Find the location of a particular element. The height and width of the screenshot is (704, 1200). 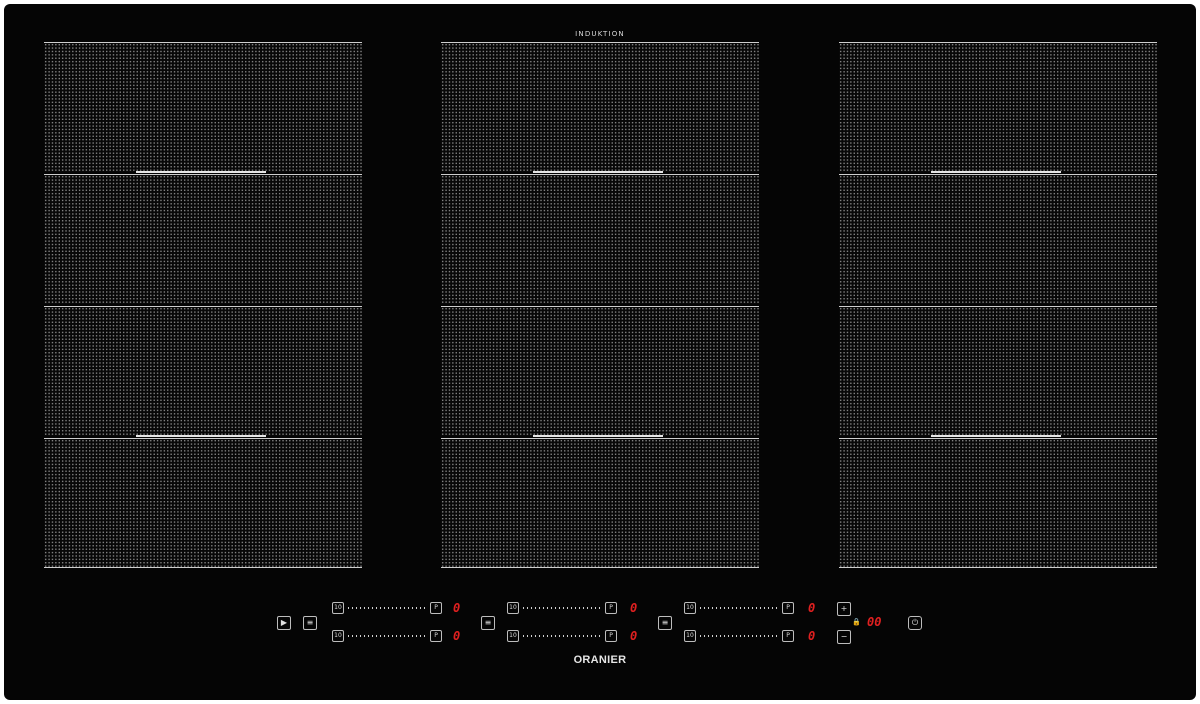

top-label: INDUKTION is located at coordinates (600, 34).